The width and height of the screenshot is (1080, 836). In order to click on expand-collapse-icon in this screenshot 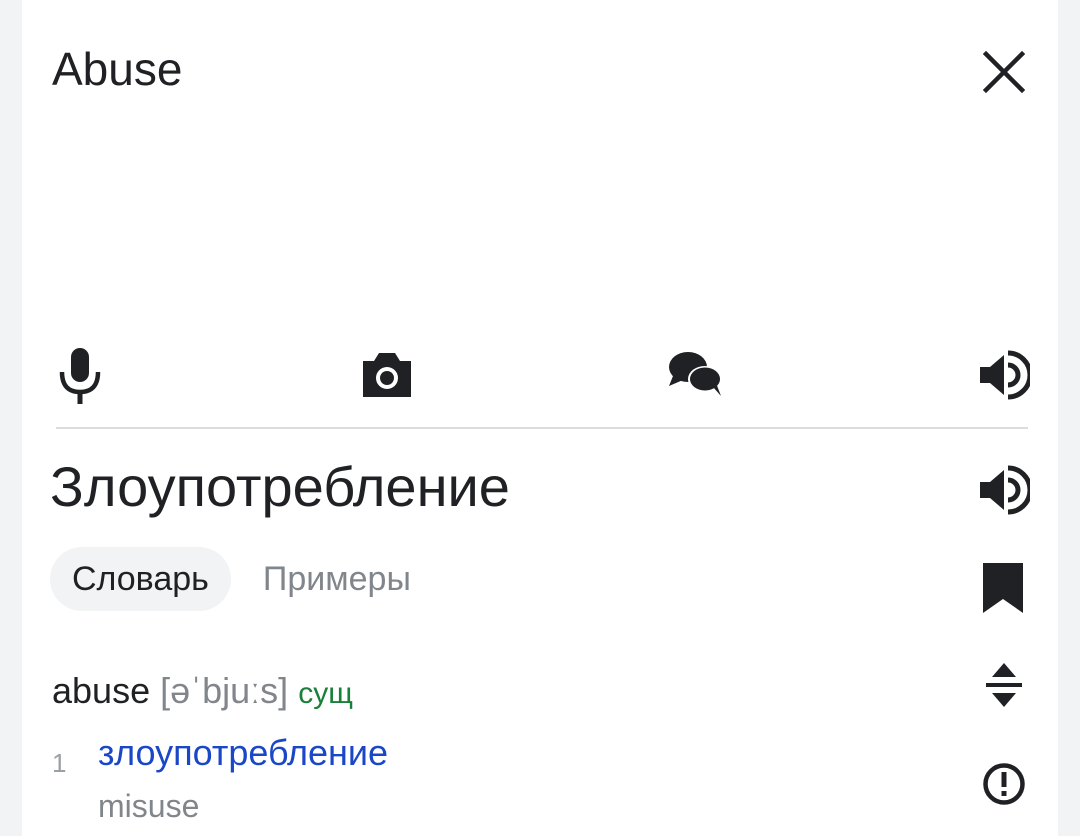, I will do `click(1004, 685)`.